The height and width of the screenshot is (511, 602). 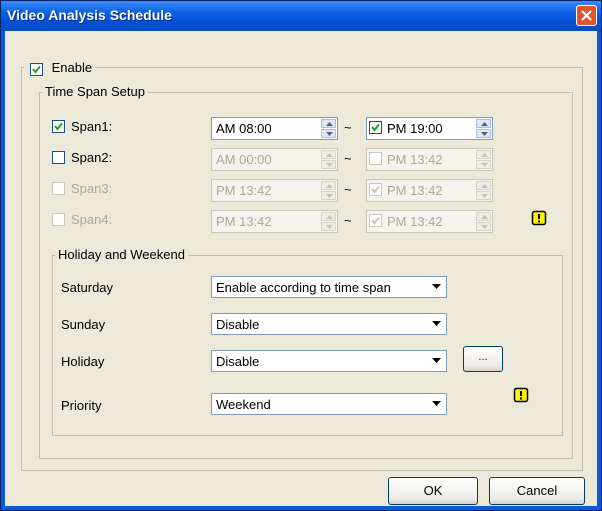 What do you see at coordinates (92, 188) in the screenshot?
I see `span3-label: Span3:` at bounding box center [92, 188].